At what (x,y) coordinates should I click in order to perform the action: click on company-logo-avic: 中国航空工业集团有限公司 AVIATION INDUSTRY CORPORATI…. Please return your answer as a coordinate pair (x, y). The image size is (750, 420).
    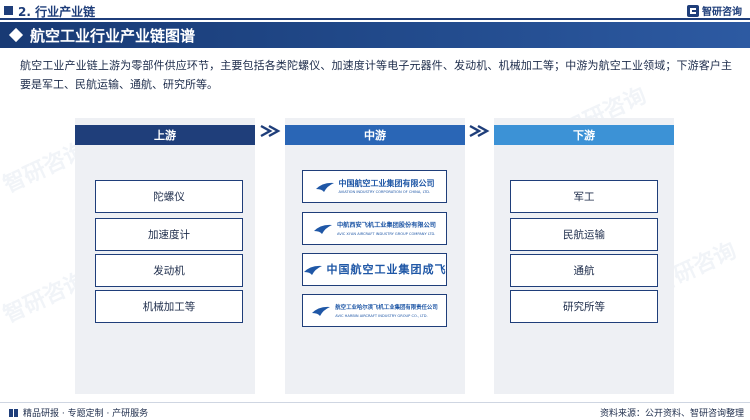
    Looking at the image, I should click on (374, 186).